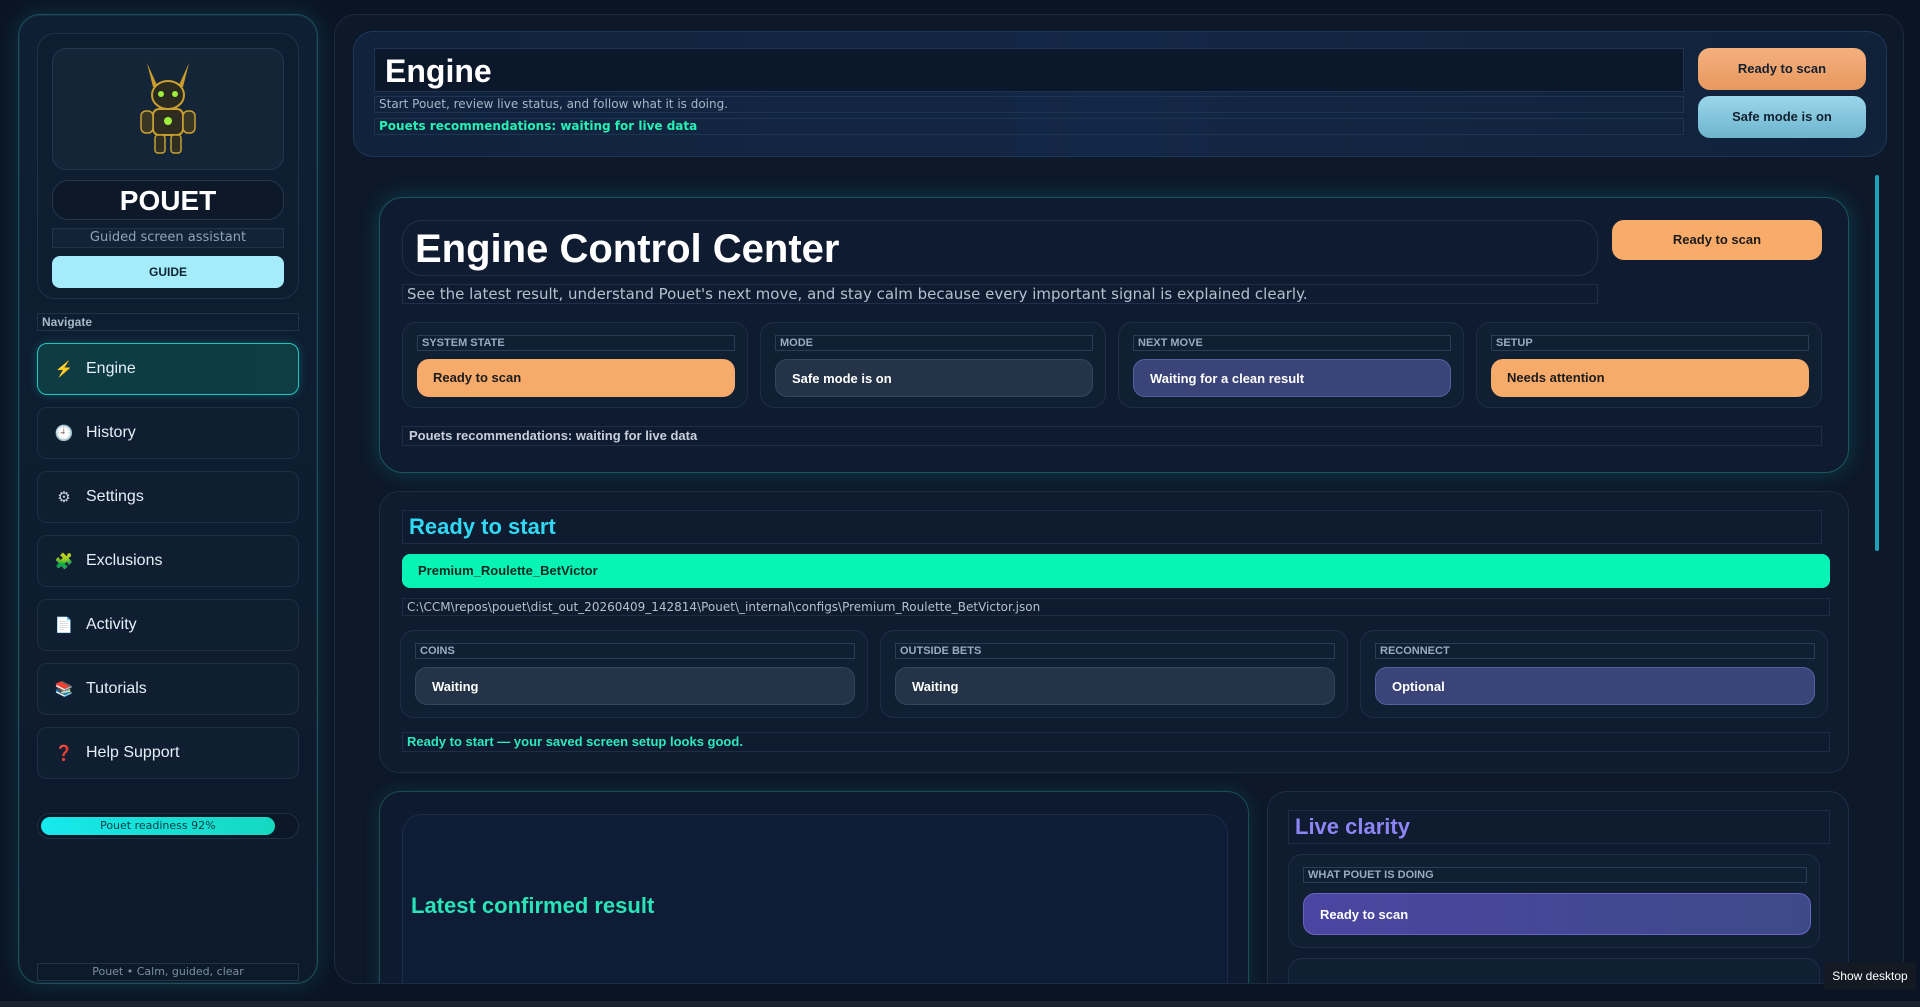 The width and height of the screenshot is (1920, 1007). Describe the element at coordinates (168, 200) in the screenshot. I see `brand-name: POUET` at that location.